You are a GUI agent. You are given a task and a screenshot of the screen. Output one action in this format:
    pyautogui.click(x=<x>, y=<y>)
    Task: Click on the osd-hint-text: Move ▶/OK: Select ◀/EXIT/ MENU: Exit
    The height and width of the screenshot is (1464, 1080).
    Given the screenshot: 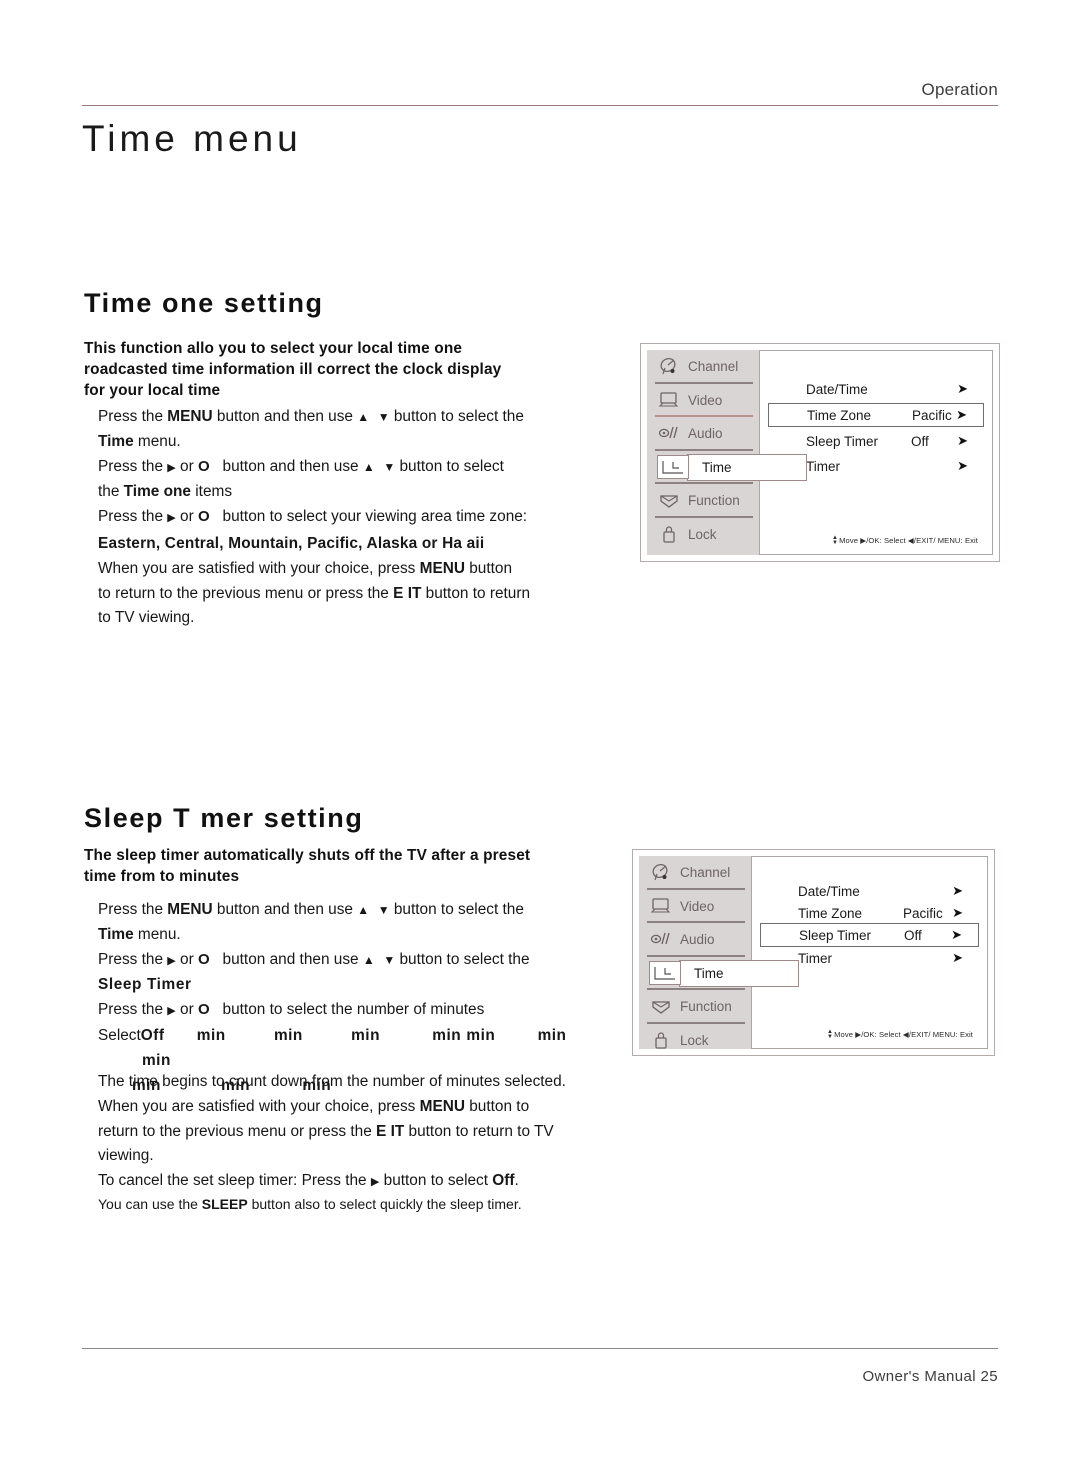 What is the action you would take?
    pyautogui.click(x=908, y=540)
    